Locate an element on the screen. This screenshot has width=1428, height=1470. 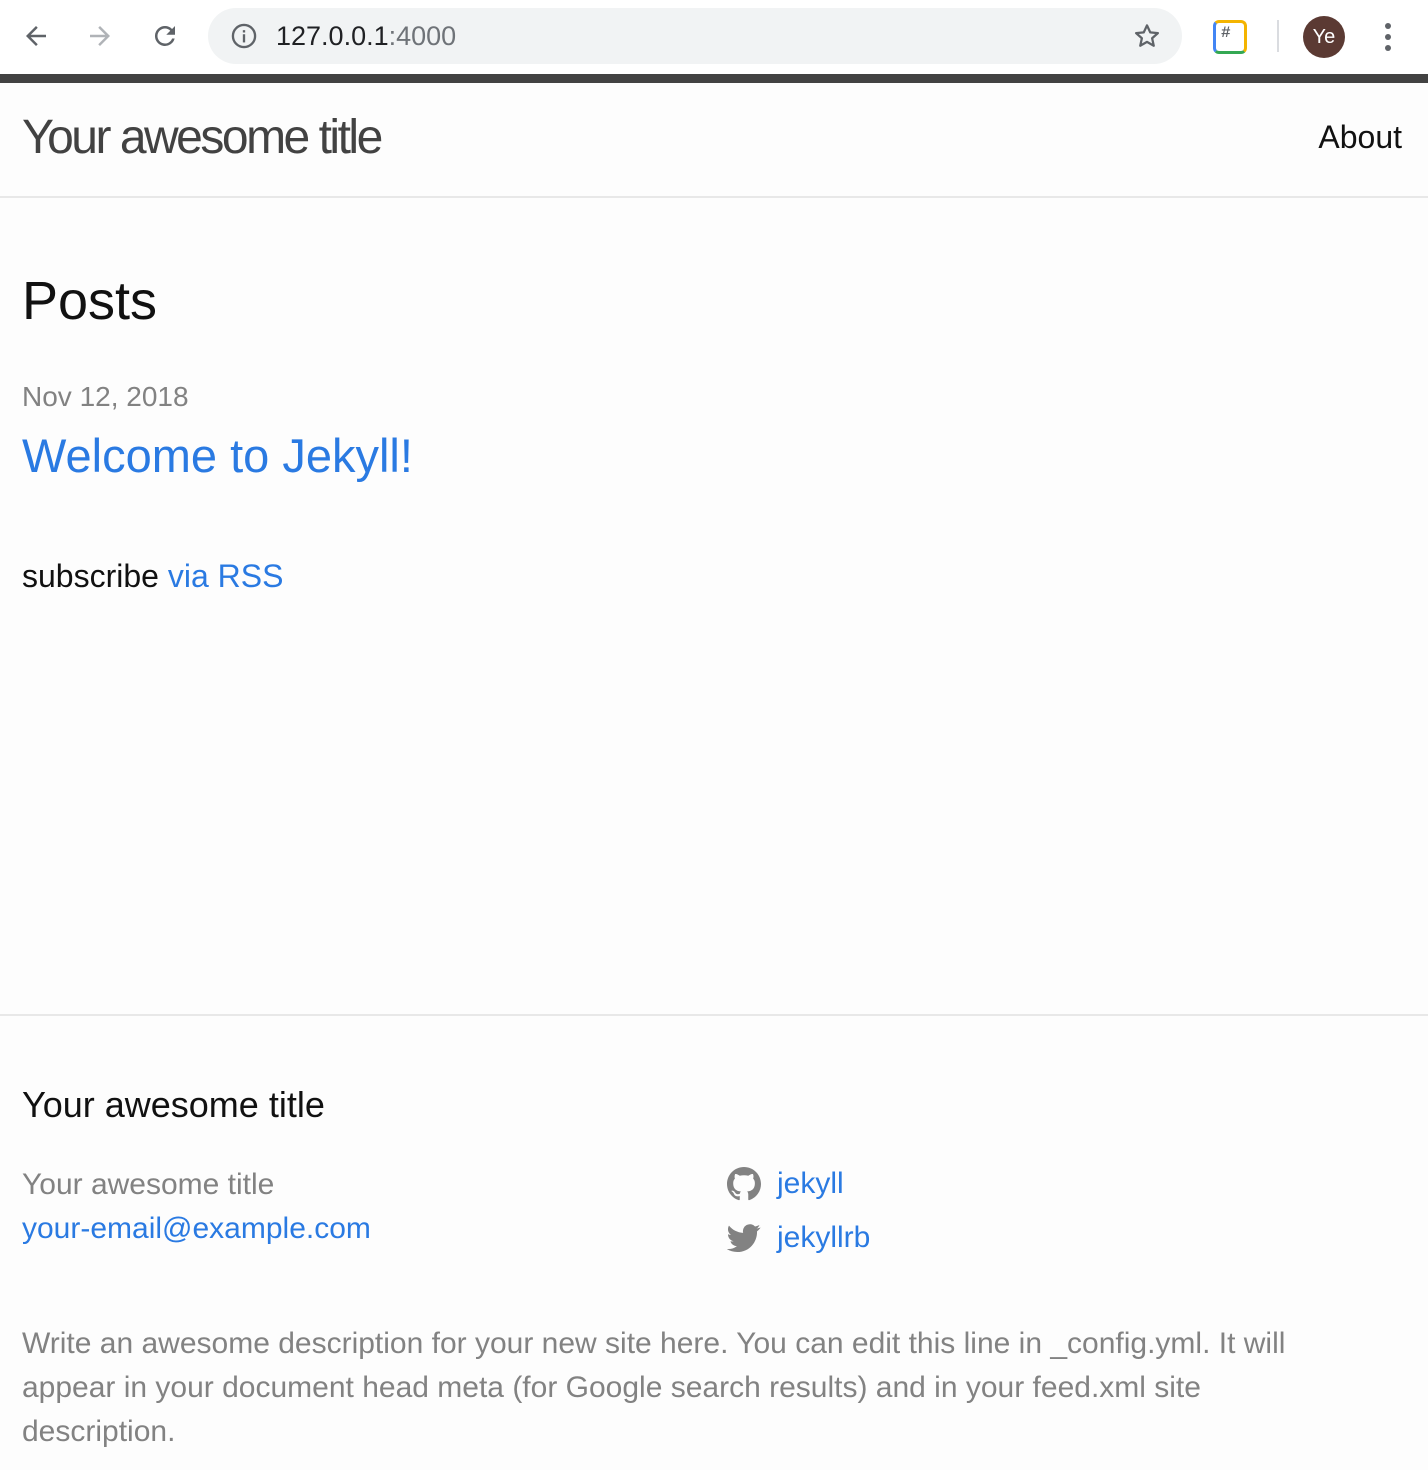
browser-menu-button is located at coordinates (1388, 37).